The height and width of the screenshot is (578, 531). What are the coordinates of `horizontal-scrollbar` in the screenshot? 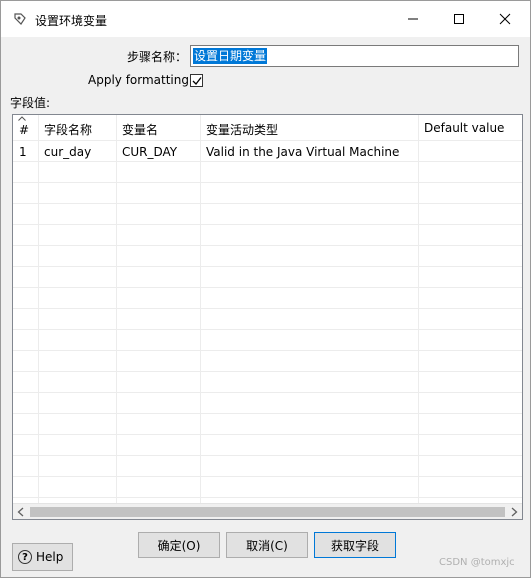 It's located at (267, 511).